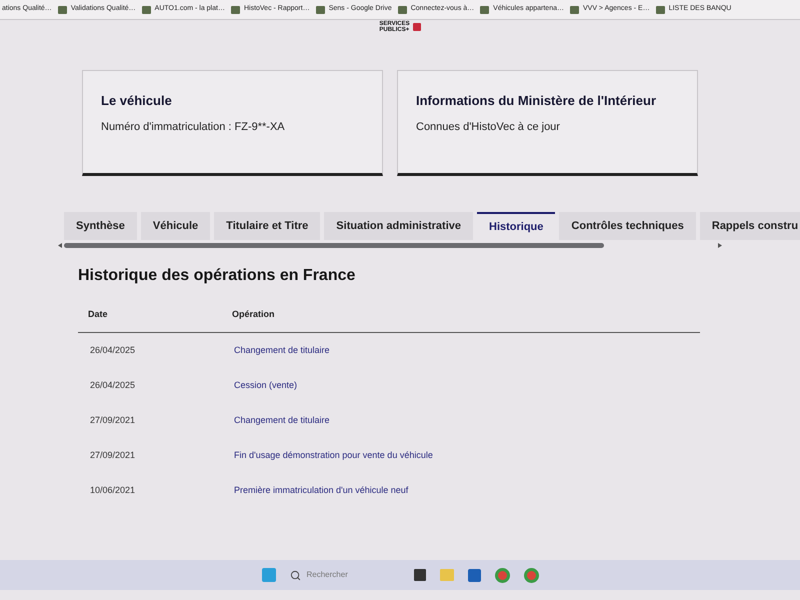 Image resolution: width=800 pixels, height=600 pixels. I want to click on card-text: Numéro d'immatriculation : FZ-9**-XA, so click(193, 127).